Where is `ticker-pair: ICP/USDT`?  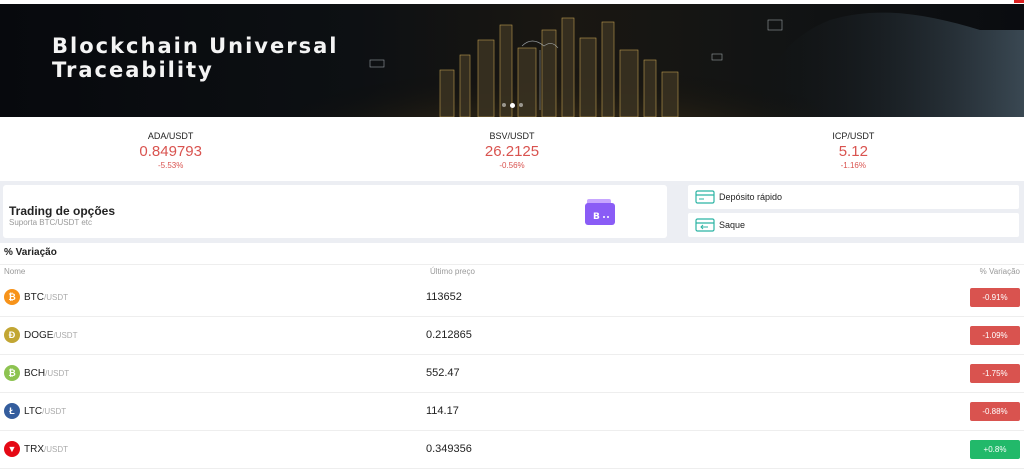 ticker-pair: ICP/USDT is located at coordinates (853, 136).